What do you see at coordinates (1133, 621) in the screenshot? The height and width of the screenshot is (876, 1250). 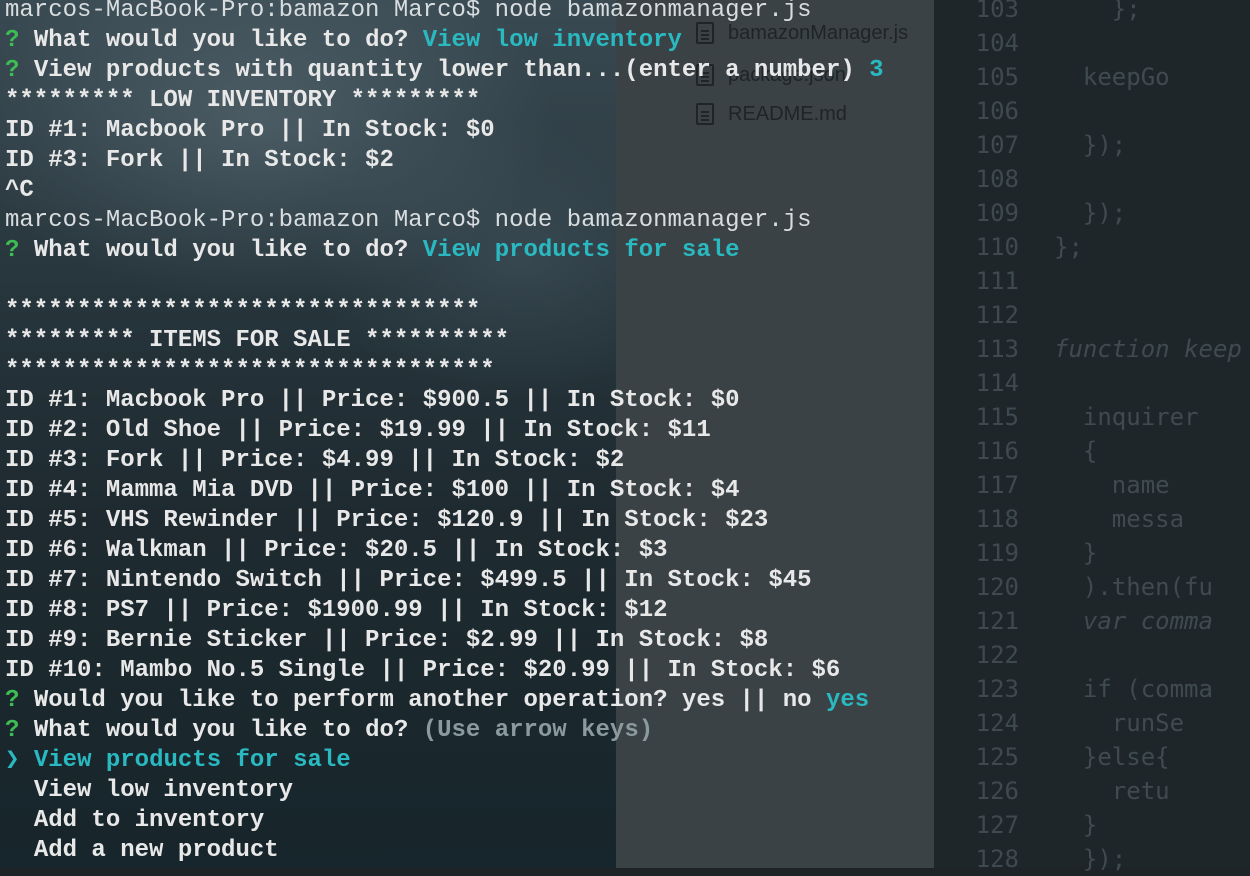 I see `code-line: var comma` at bounding box center [1133, 621].